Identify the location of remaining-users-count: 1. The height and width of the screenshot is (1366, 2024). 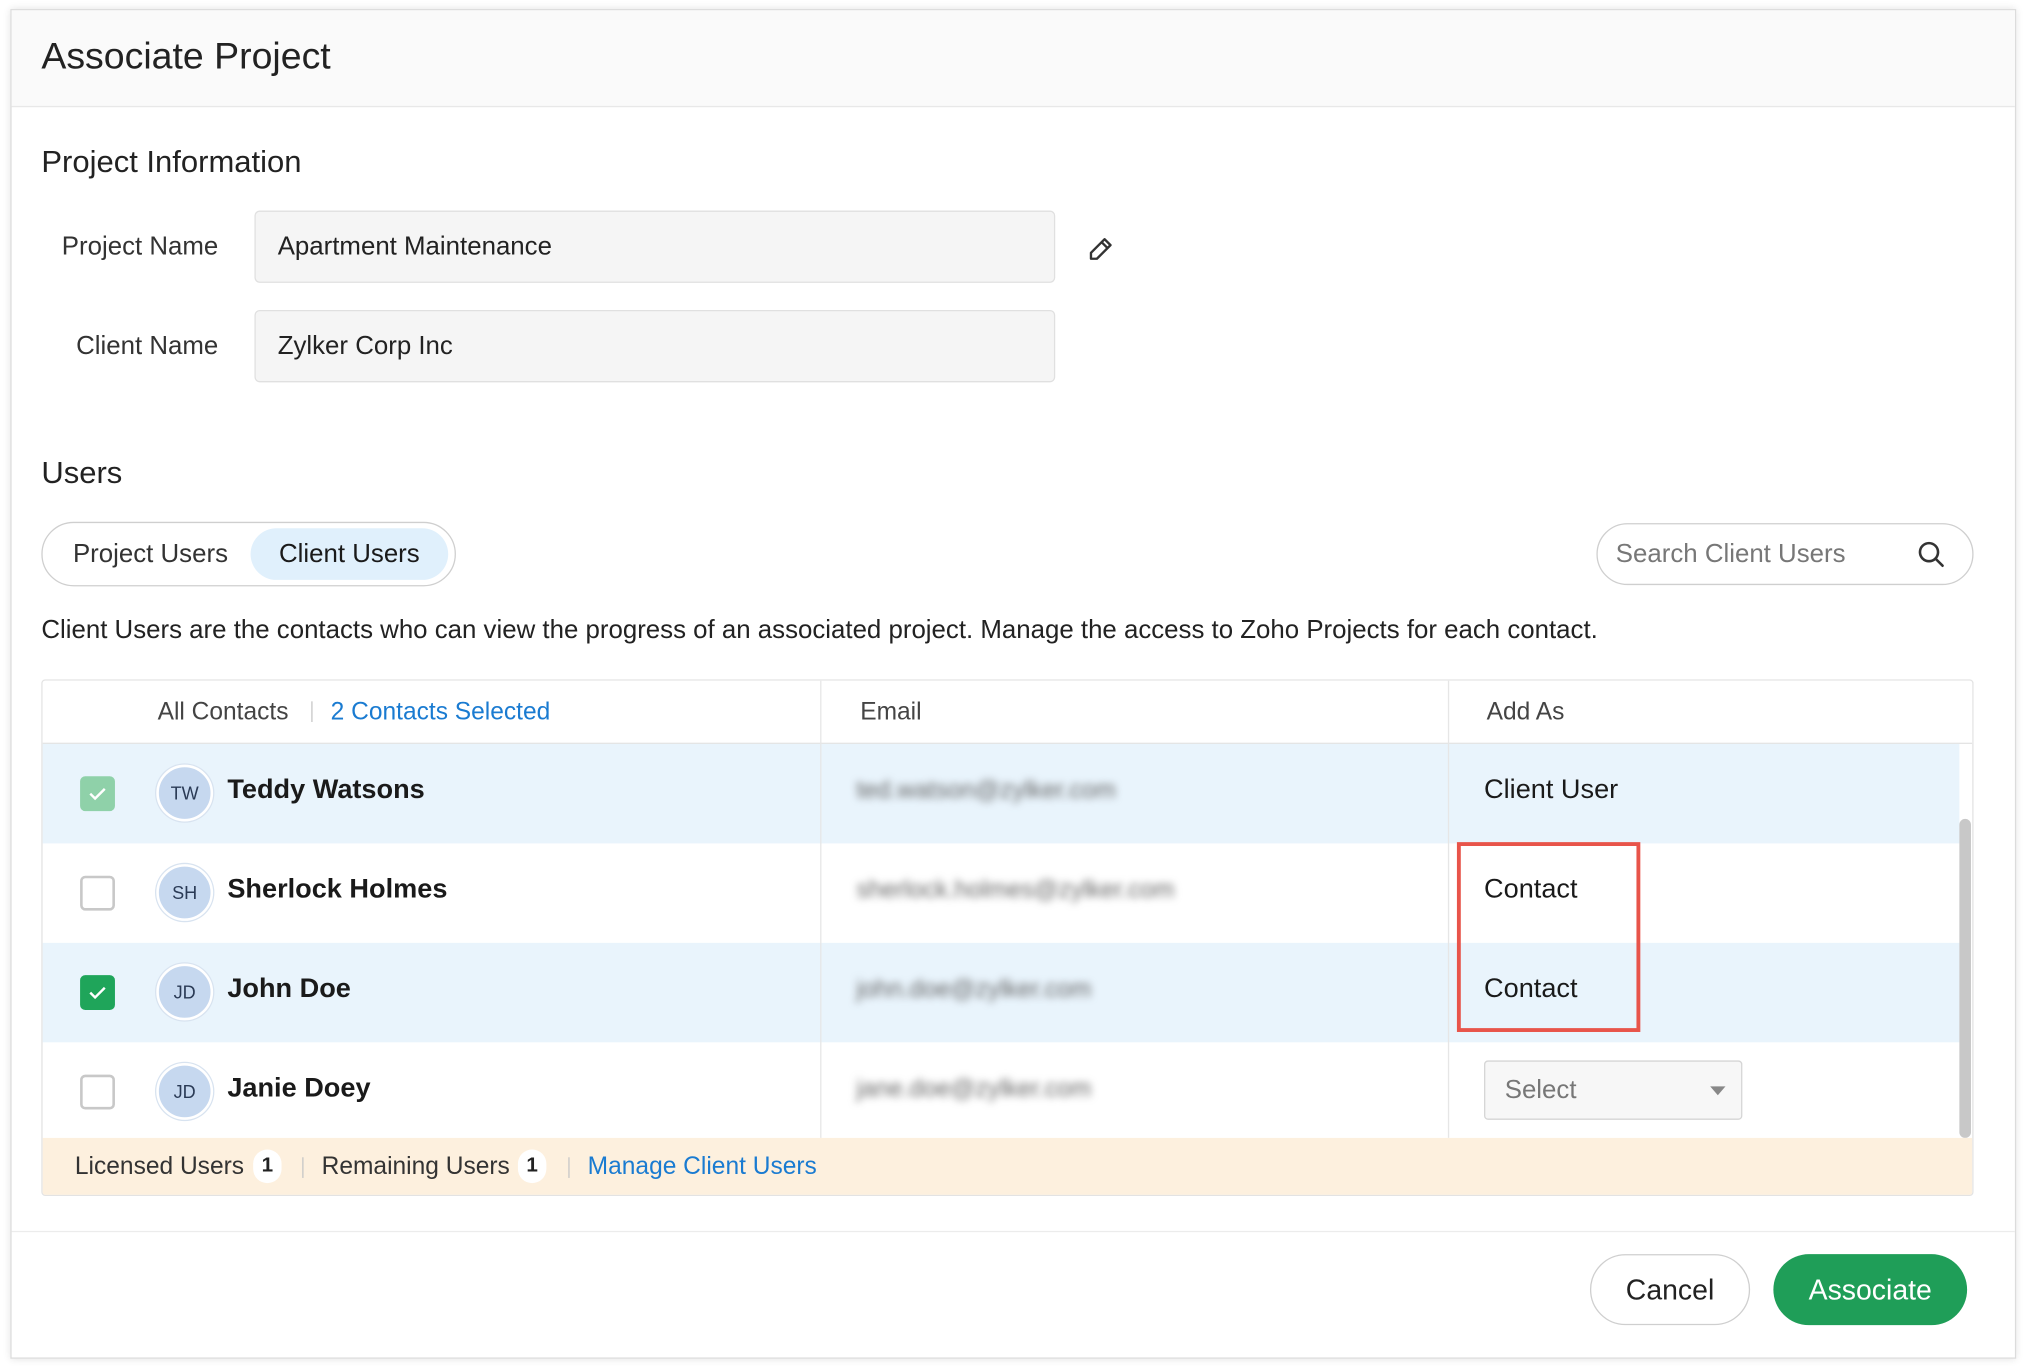
(532, 1166).